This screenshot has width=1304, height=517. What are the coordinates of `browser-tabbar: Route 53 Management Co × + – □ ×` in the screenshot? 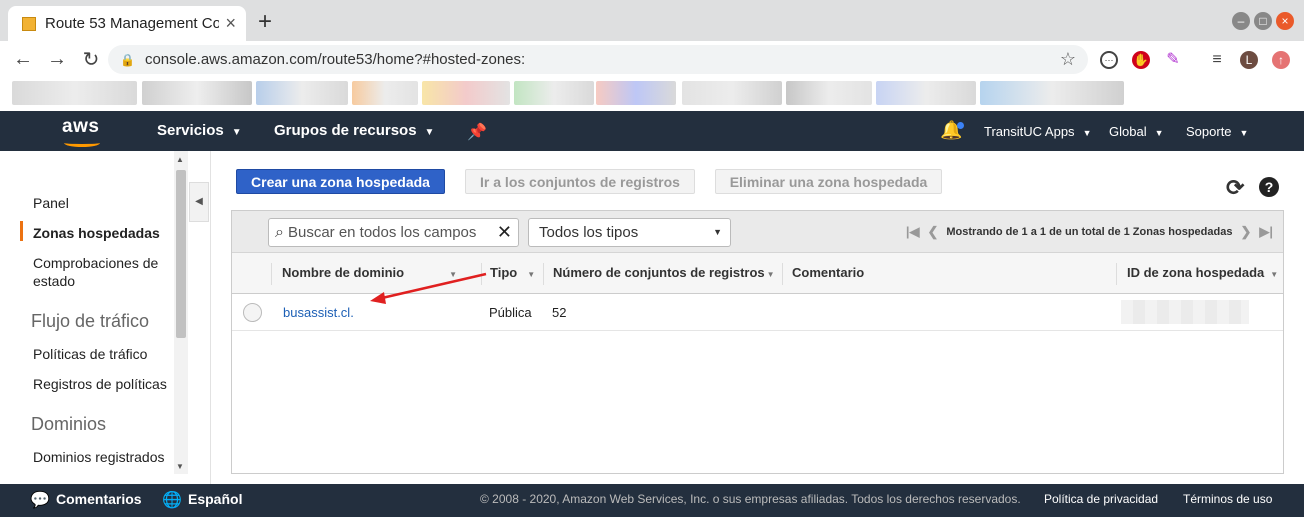 It's located at (652, 20).